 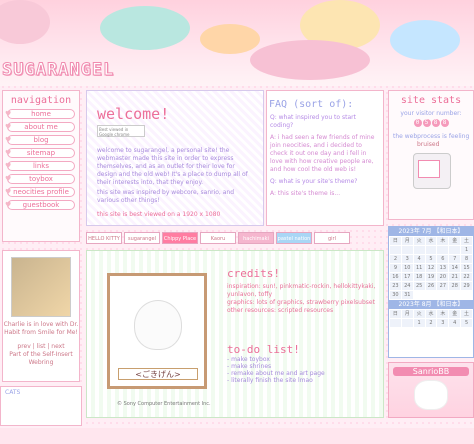 What do you see at coordinates (466, 268) in the screenshot?
I see `calendar-day: 15` at bounding box center [466, 268].